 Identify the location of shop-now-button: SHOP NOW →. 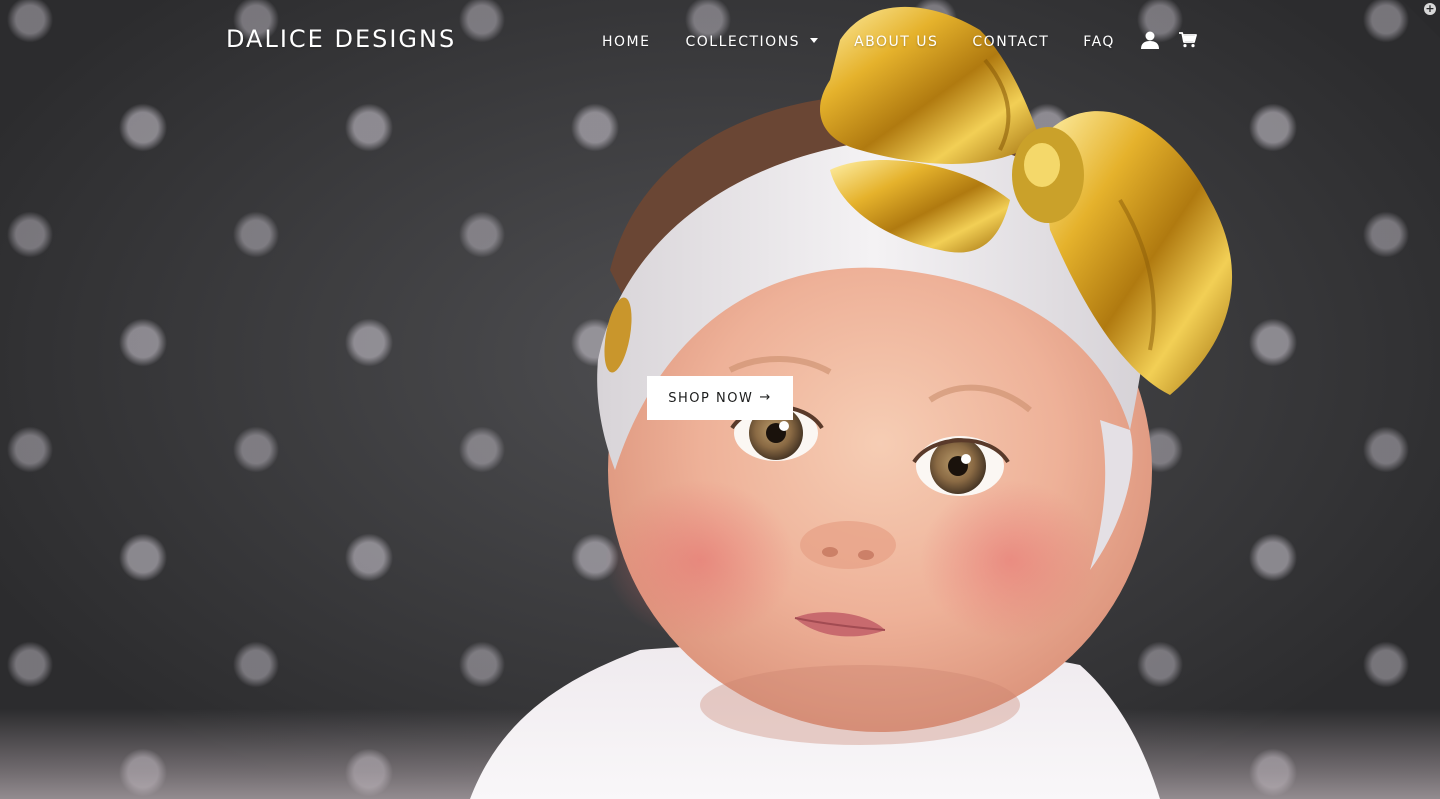
(720, 398).